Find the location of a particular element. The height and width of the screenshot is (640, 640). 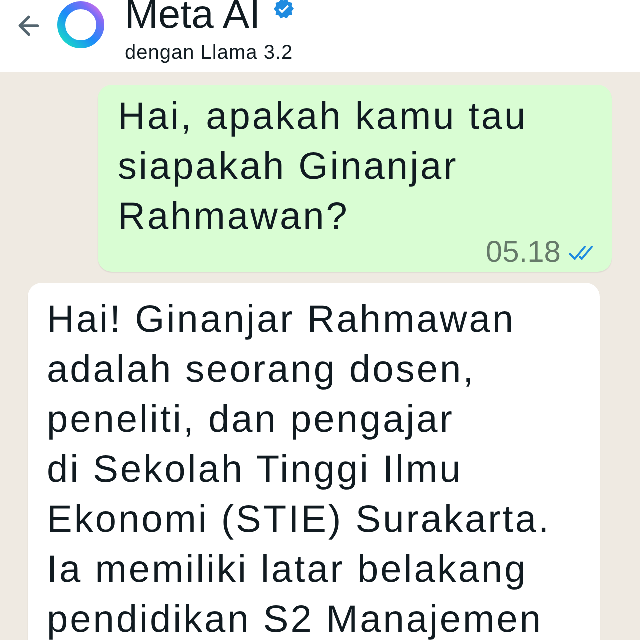

message-time: 05.18 is located at coordinates (523, 253).